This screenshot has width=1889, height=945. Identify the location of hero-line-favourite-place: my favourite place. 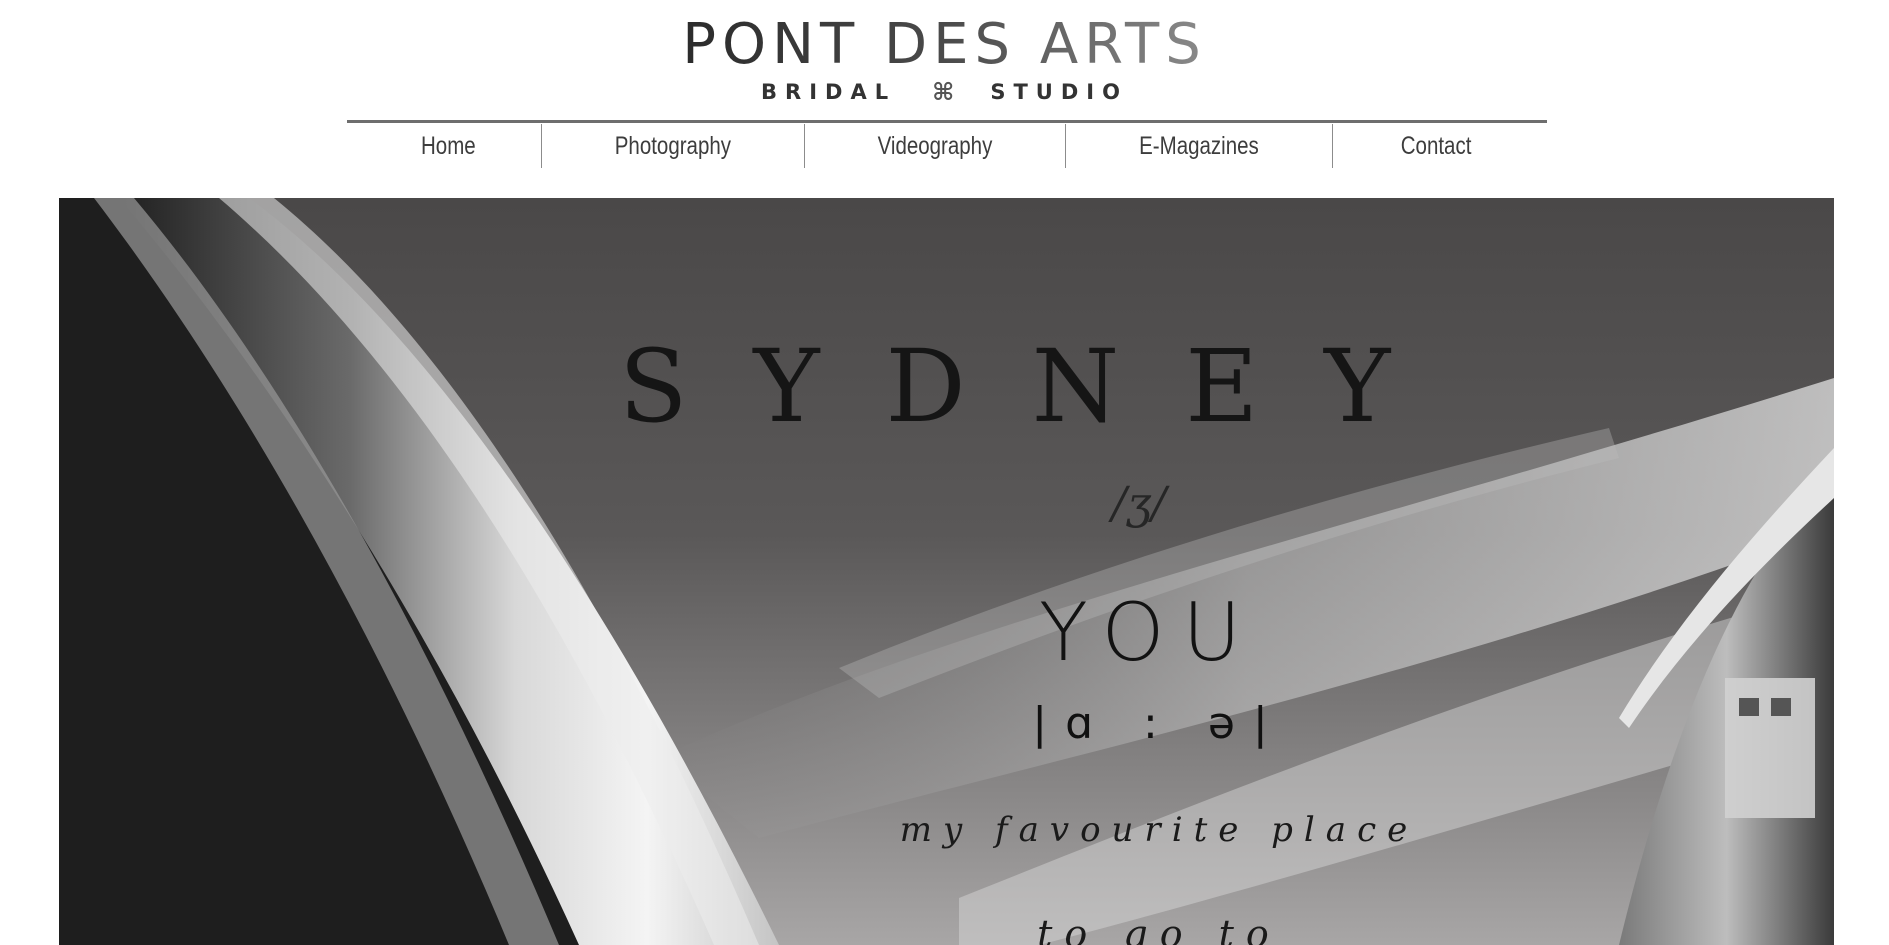
(1159, 830).